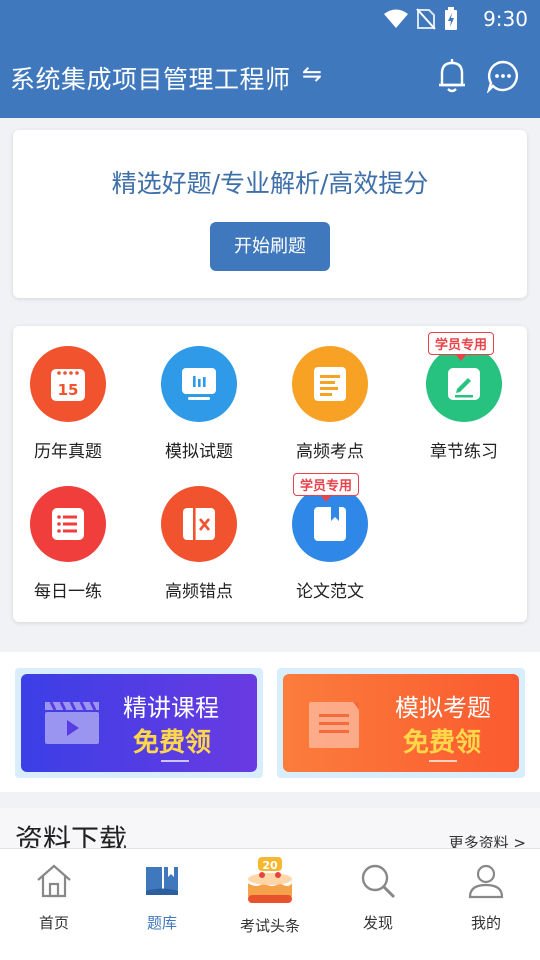 The image size is (540, 960). Describe the element at coordinates (378, 881) in the screenshot. I see `search-icon` at that location.